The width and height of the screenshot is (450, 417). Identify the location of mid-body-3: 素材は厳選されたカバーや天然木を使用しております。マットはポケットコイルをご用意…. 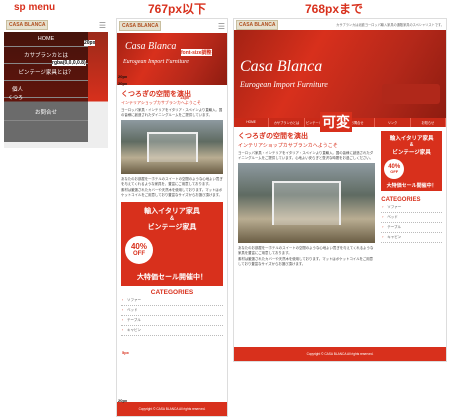
(172, 192).